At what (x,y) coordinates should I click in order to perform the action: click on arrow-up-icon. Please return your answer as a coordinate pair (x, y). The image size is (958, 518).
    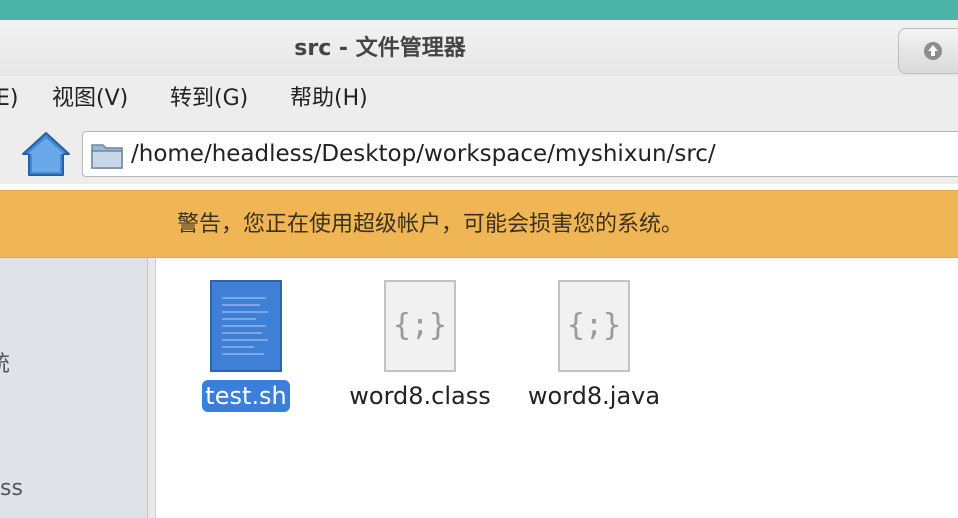
    Looking at the image, I should click on (933, 51).